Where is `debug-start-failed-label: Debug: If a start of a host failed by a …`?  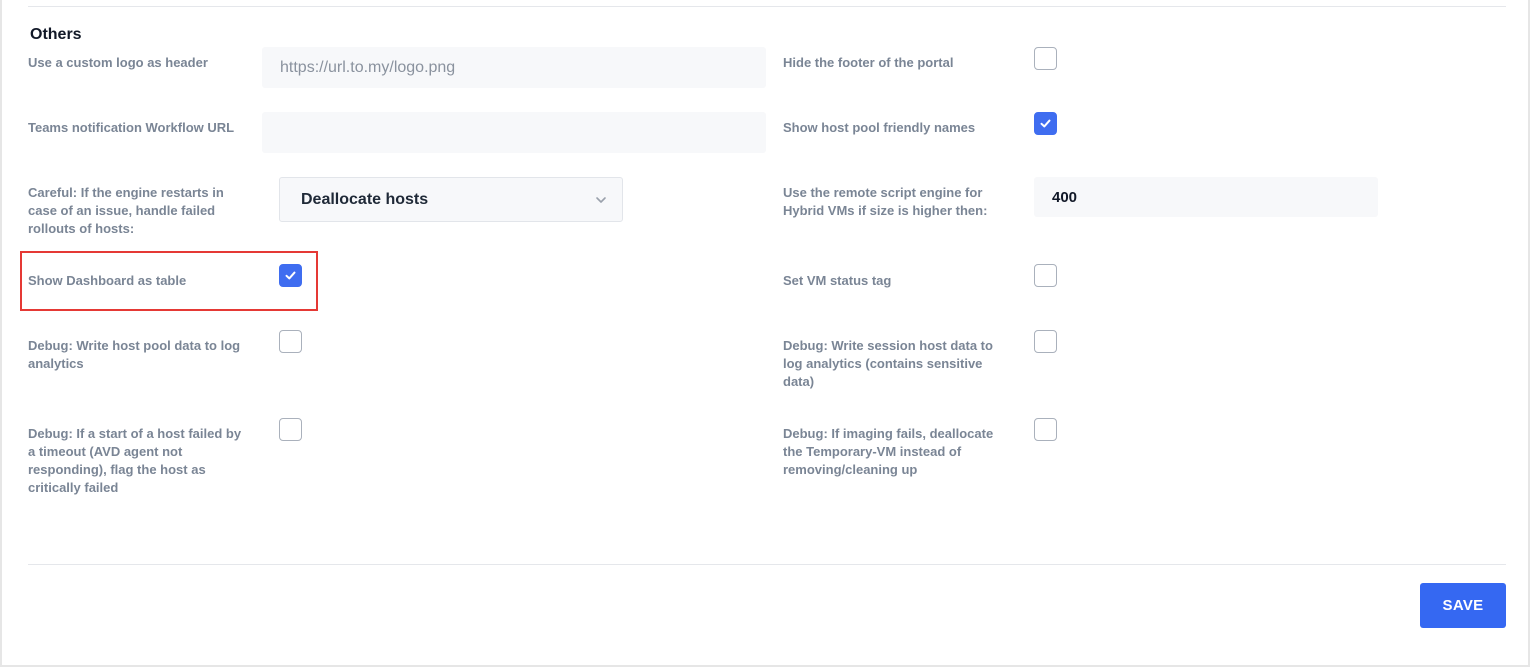
debug-start-failed-label: Debug: If a start of a host failed by a … is located at coordinates (135, 460).